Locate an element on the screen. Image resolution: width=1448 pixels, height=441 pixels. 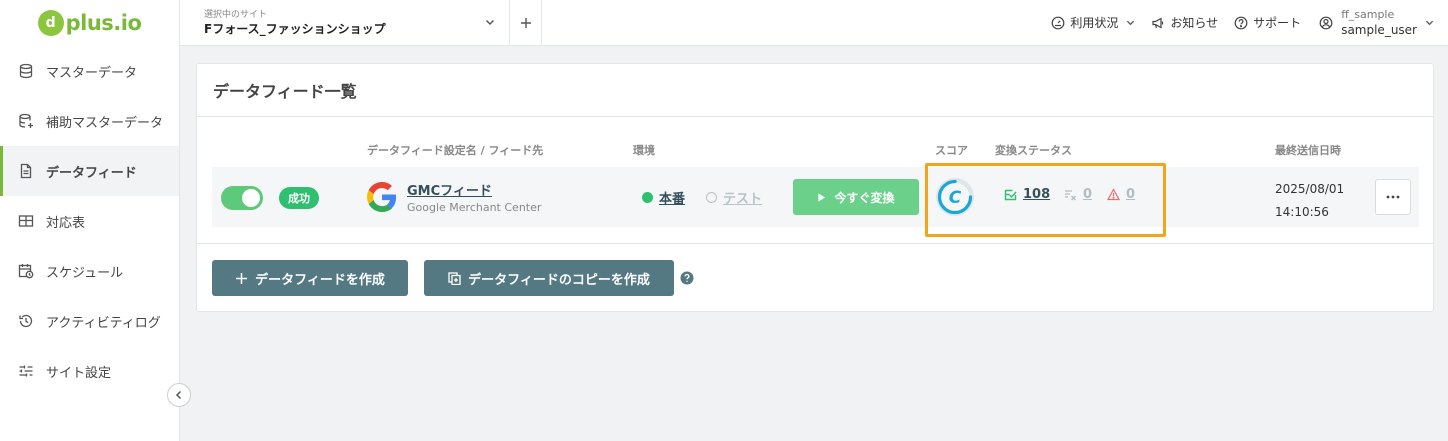
column-header-last-sent: 最終送信日時 is located at coordinates (1308, 150).